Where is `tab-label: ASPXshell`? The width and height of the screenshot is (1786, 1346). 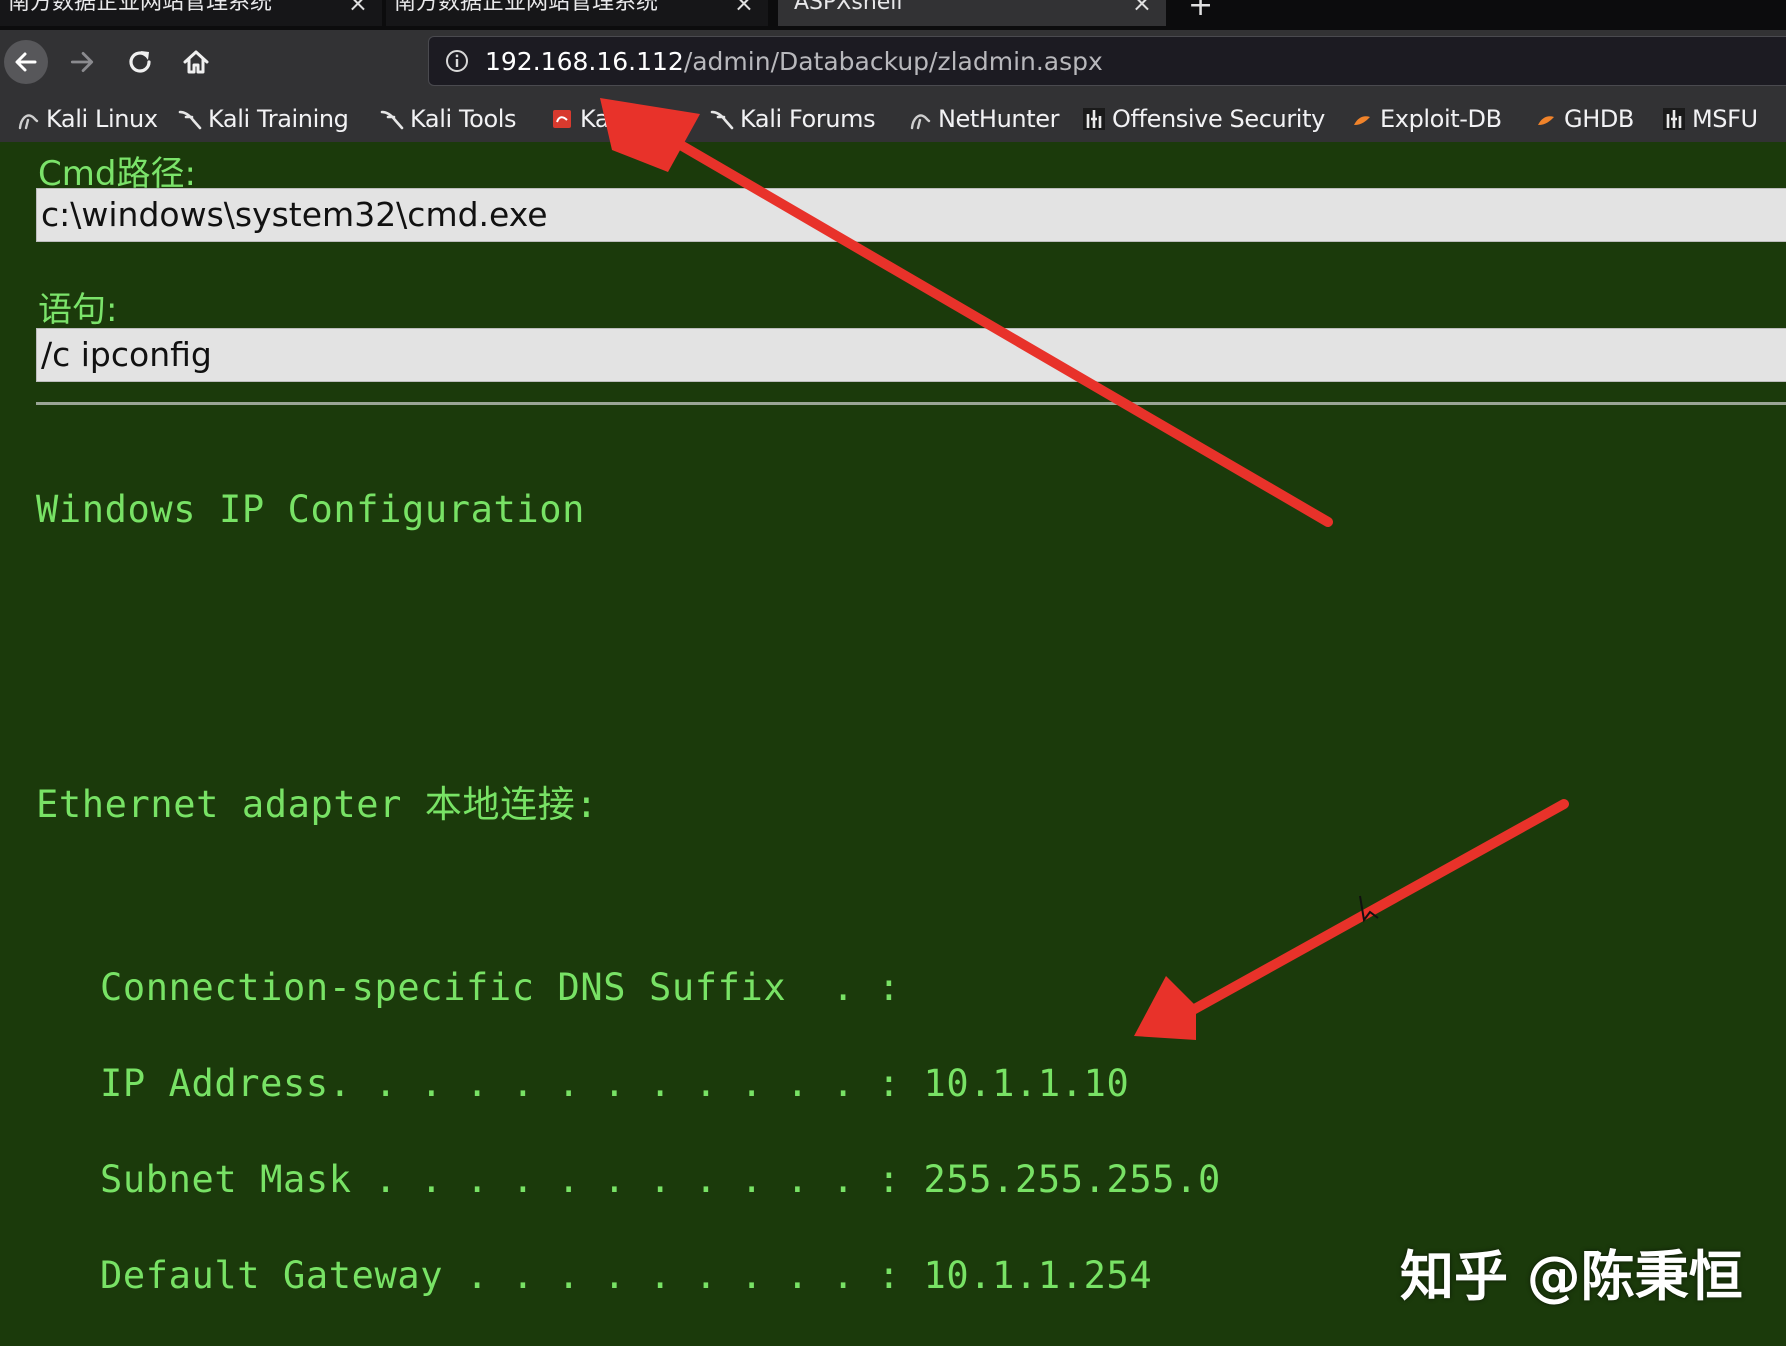 tab-label: ASPXshell is located at coordinates (848, 7).